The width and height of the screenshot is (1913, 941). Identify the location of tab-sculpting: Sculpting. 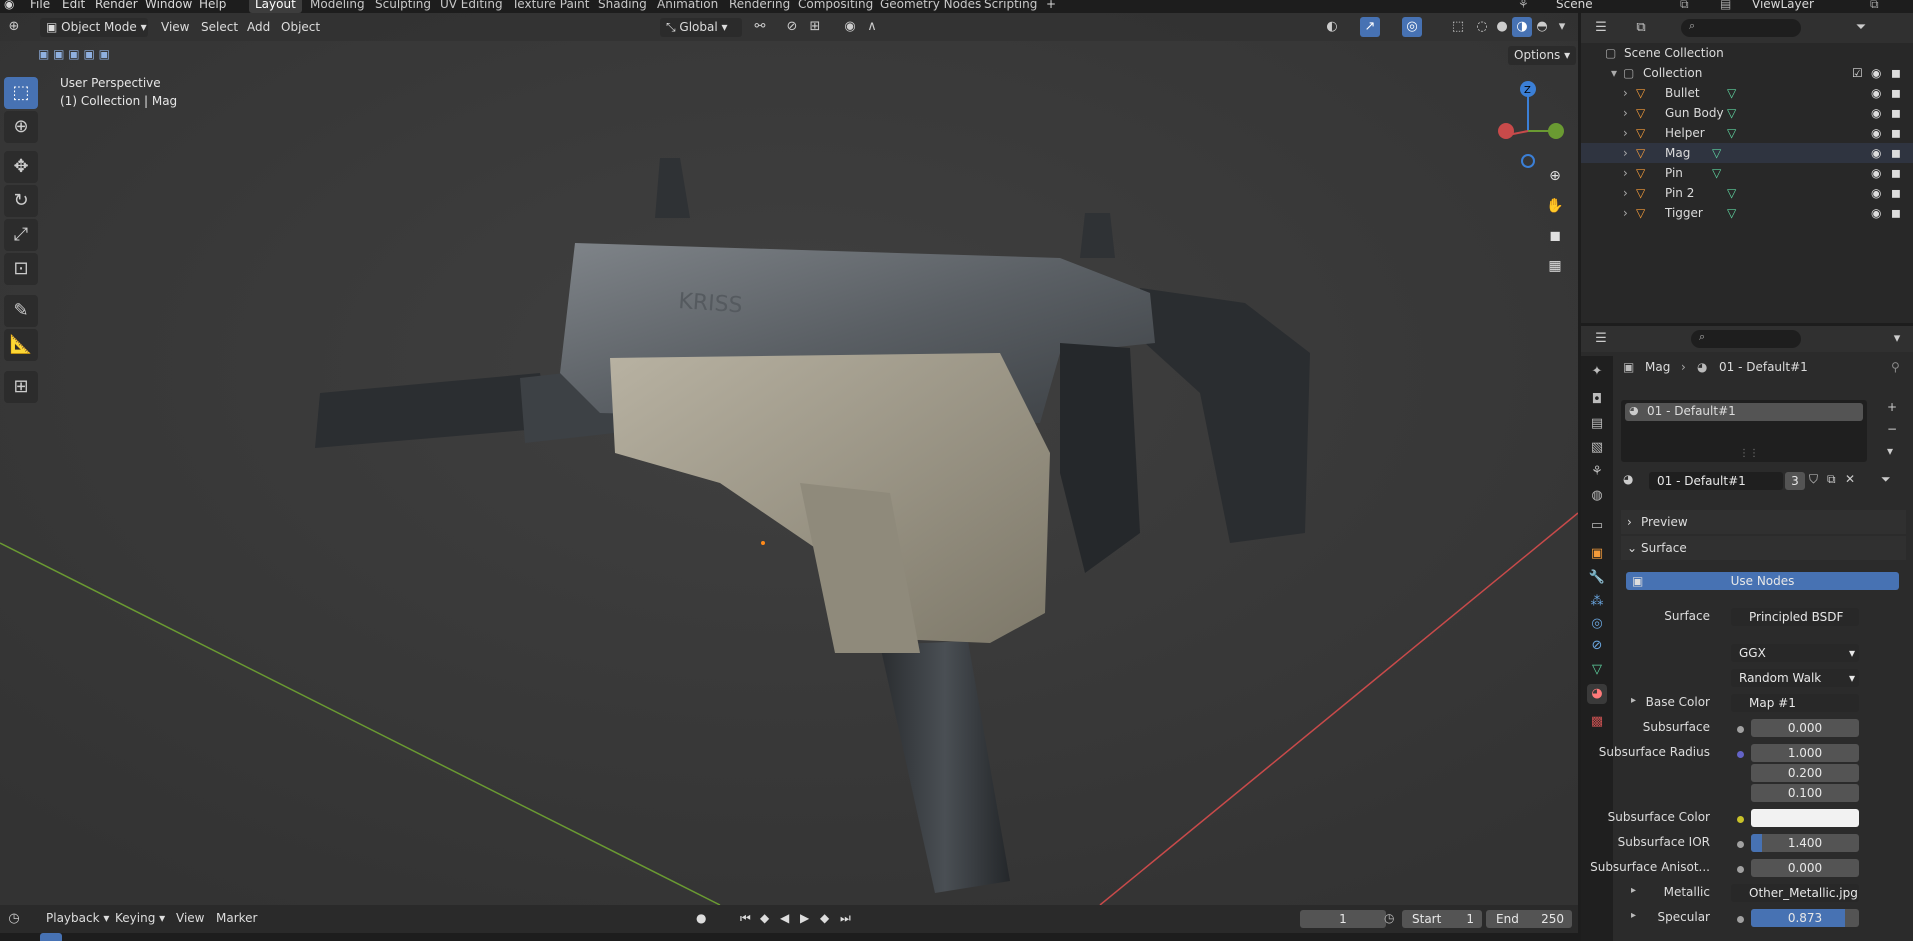
(403, 6).